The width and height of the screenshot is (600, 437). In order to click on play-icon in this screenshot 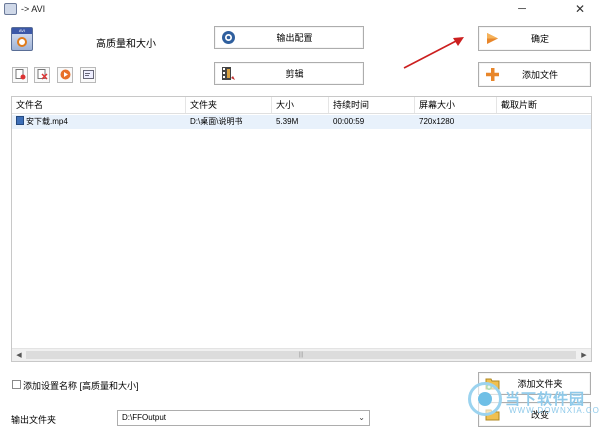, I will do `click(65, 75)`.